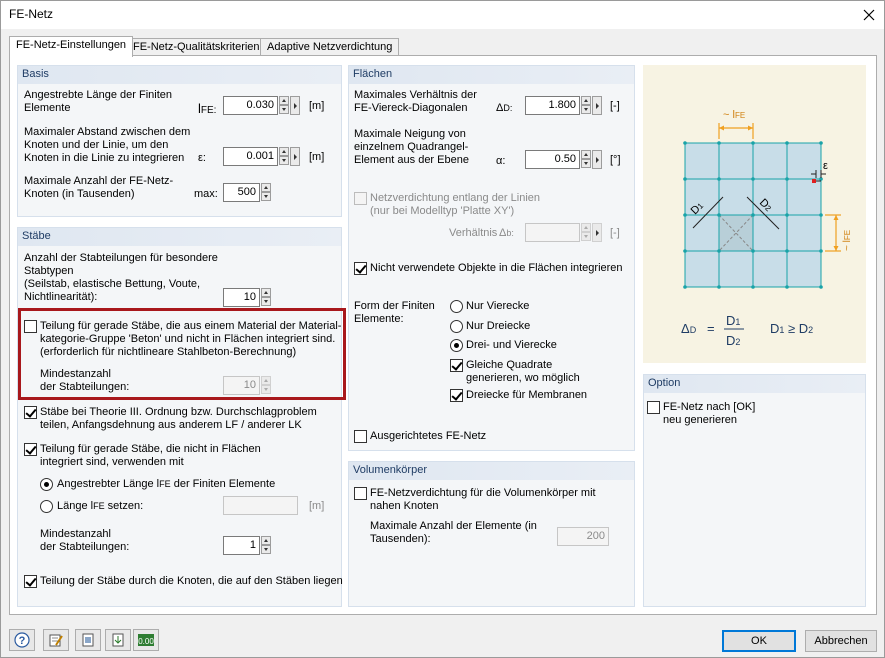 The height and width of the screenshot is (658, 885). Describe the element at coordinates (360, 268) in the screenshot. I see `unused-objects-checkbox` at that location.